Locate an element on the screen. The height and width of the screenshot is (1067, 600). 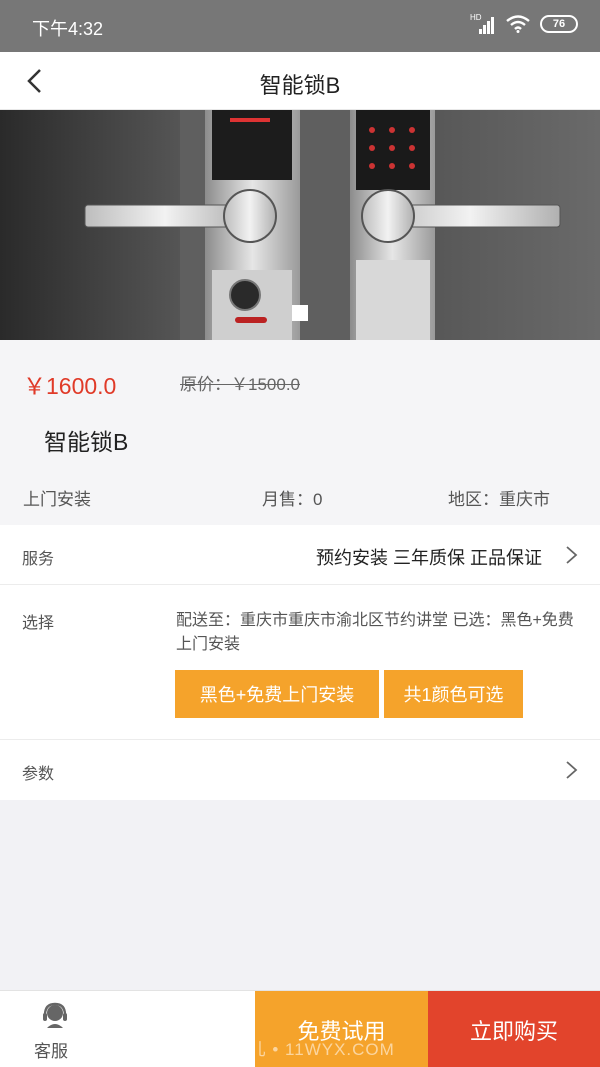
customer-service-label: 客服 is located at coordinates (51, 1051).